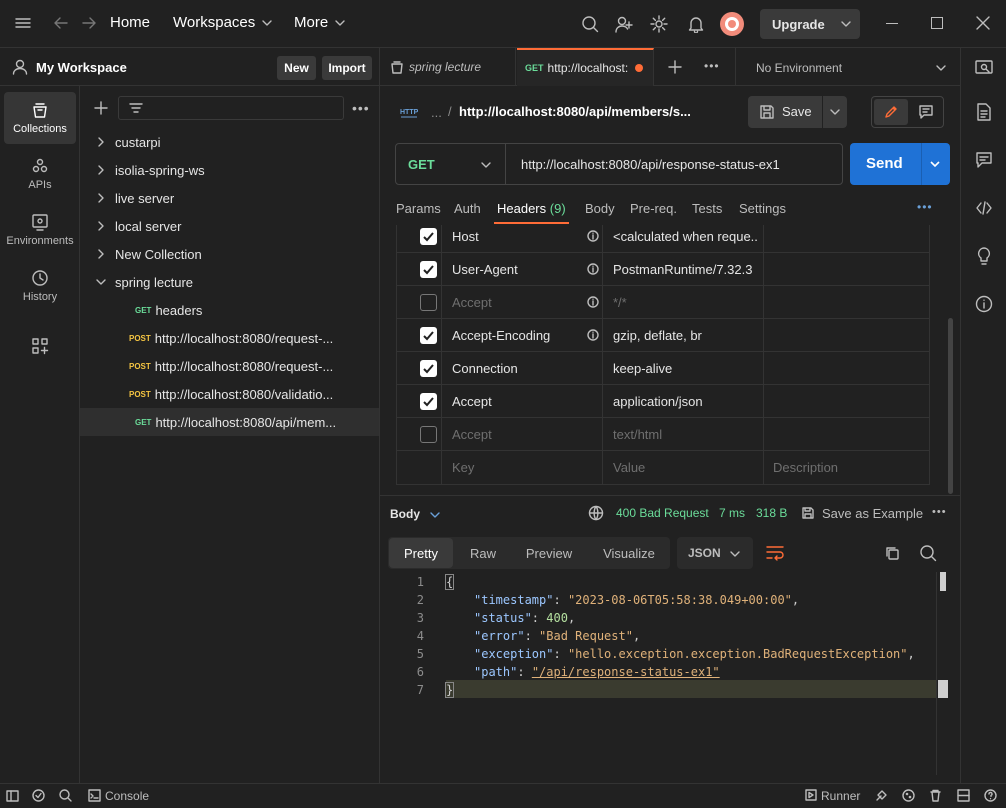 The image size is (1006, 808). What do you see at coordinates (89, 23) in the screenshot?
I see `forward-arrow-icon` at bounding box center [89, 23].